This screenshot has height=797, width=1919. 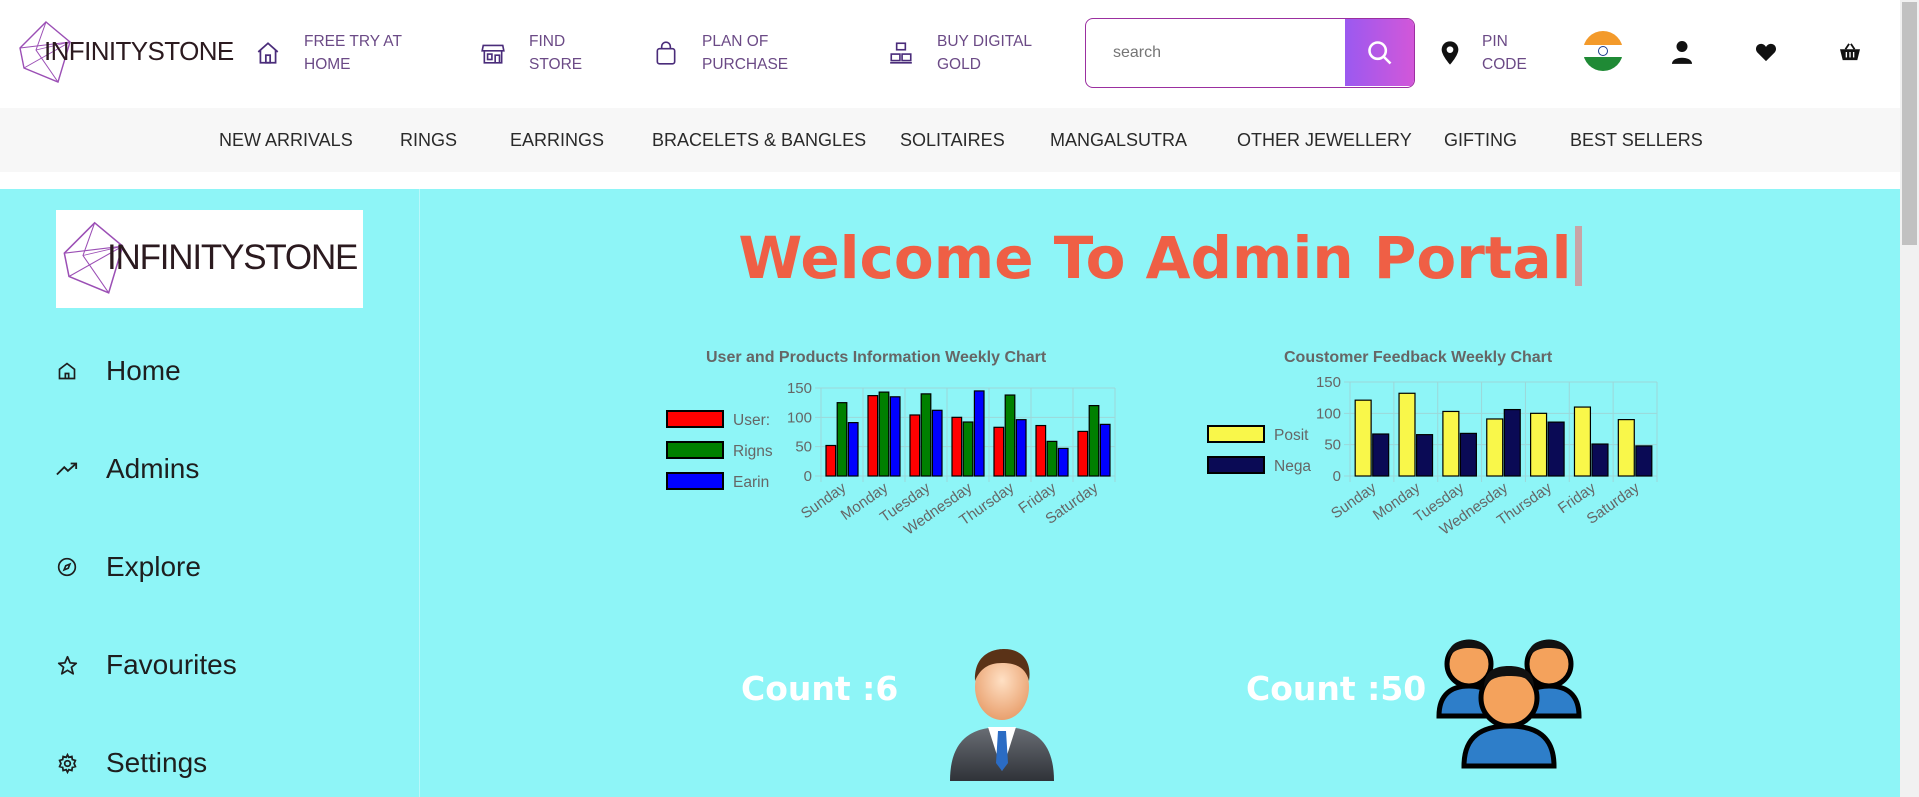 I want to click on search-box, so click(x=1250, y=53).